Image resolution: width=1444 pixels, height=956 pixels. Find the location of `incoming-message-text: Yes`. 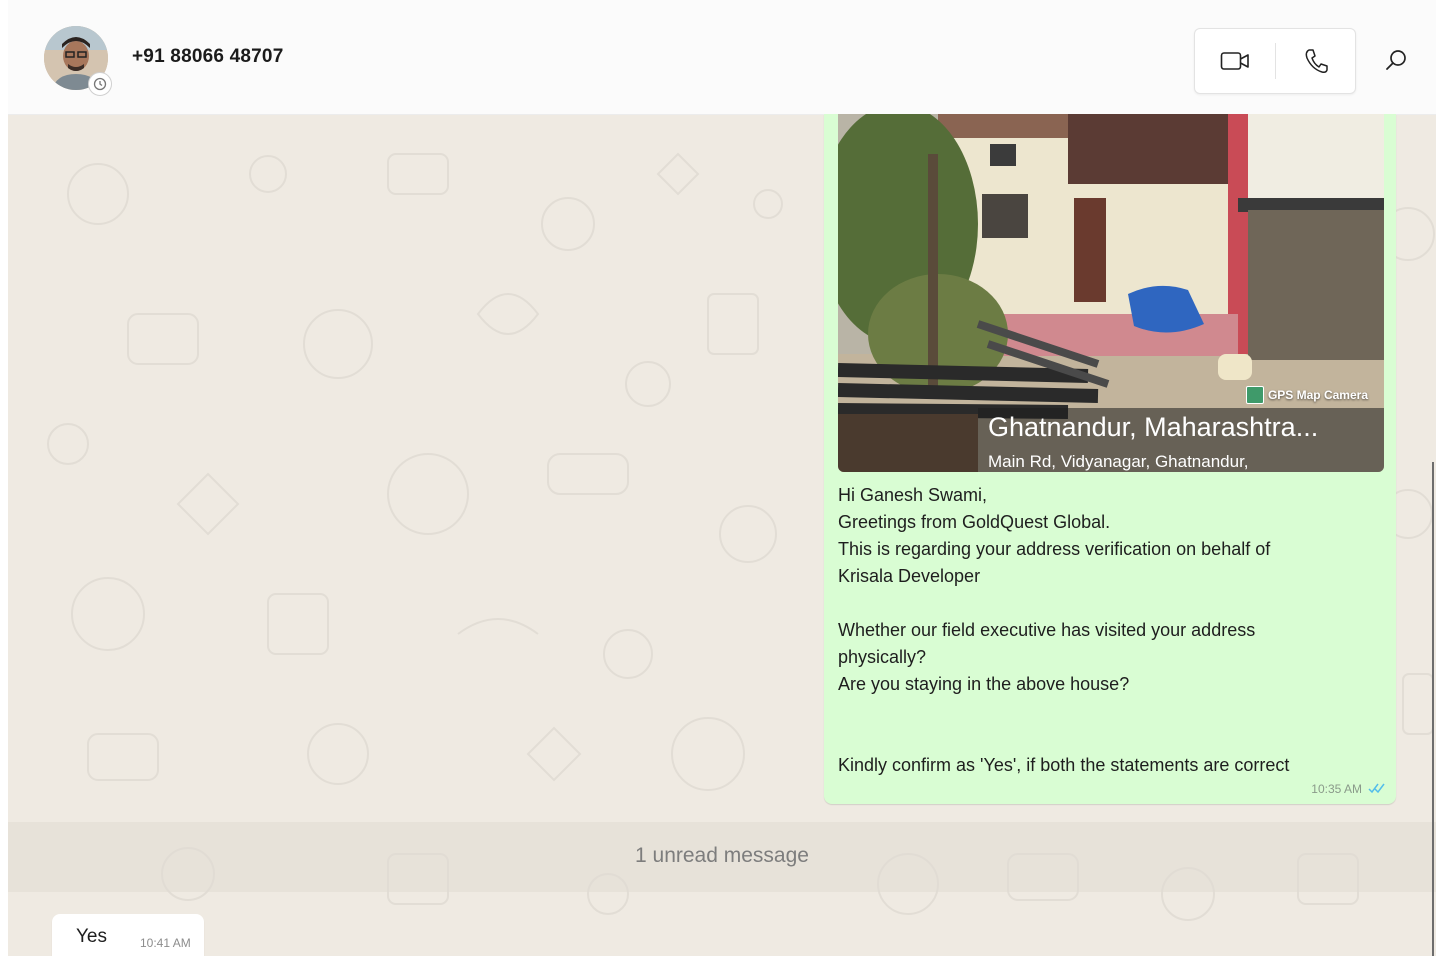

incoming-message-text: Yes is located at coordinates (91, 936).